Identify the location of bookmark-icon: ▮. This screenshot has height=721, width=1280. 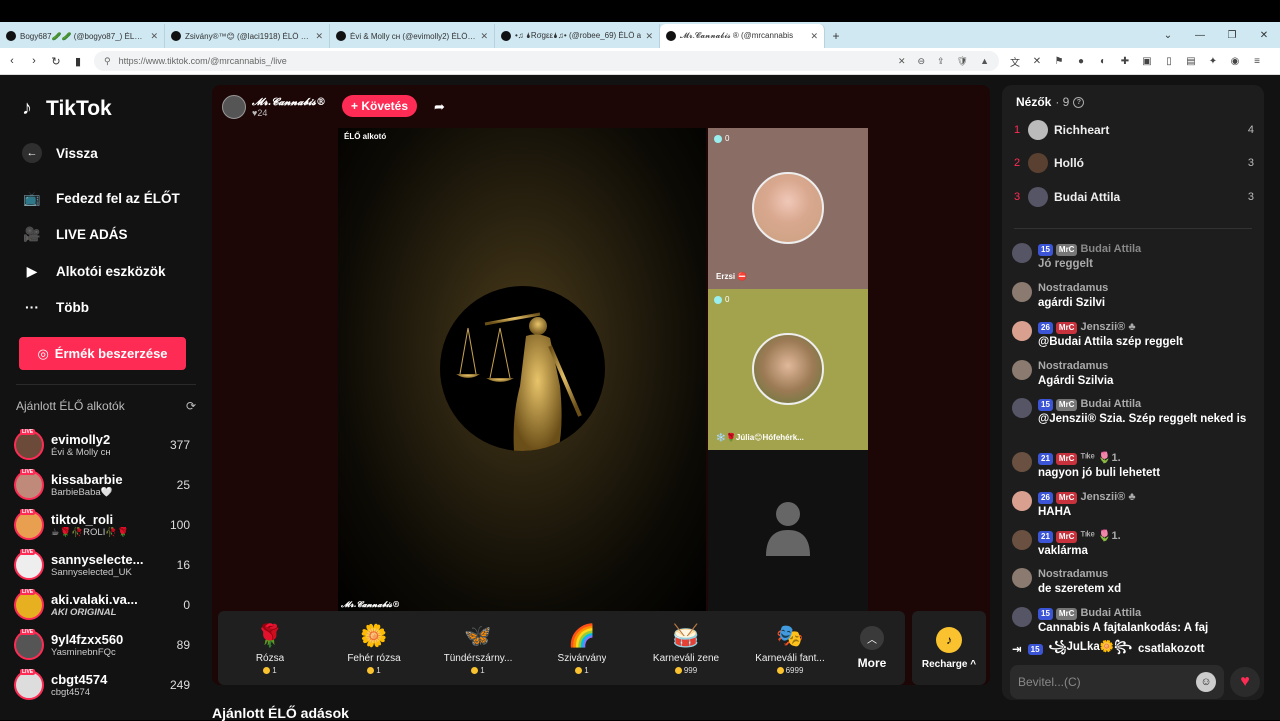
(78, 61).